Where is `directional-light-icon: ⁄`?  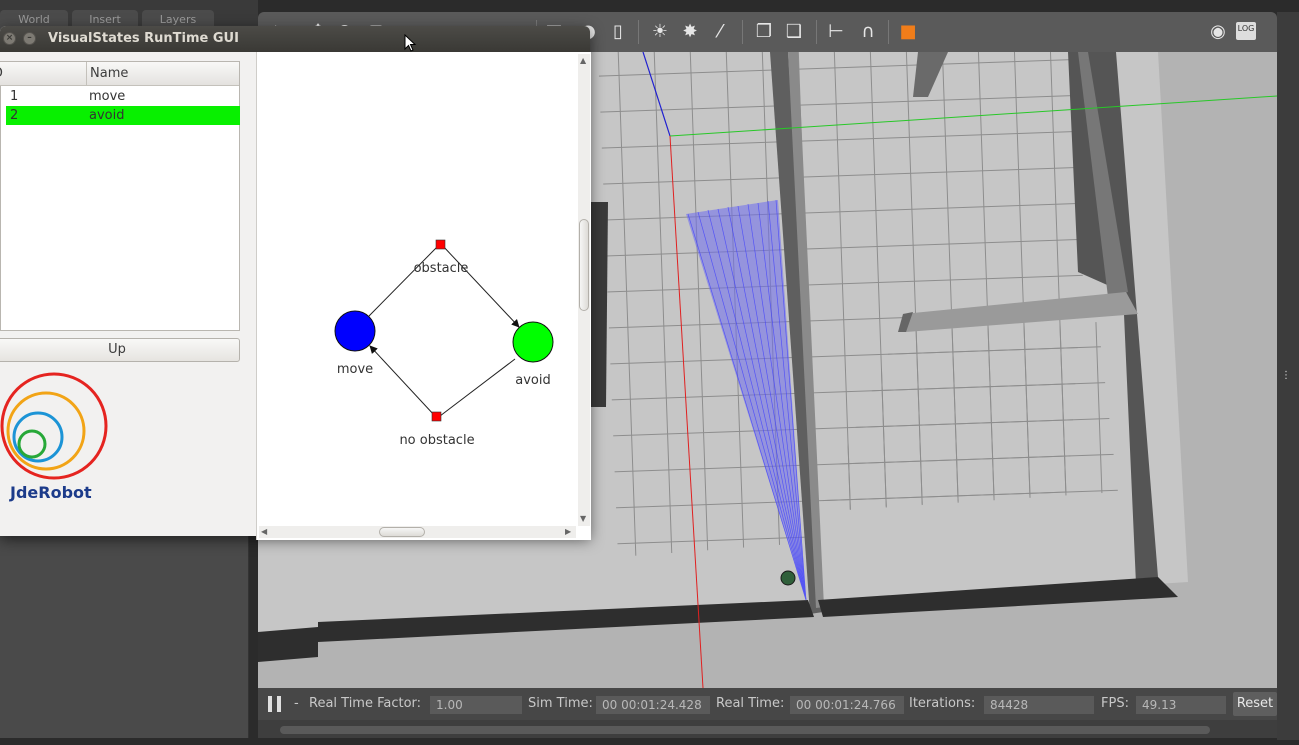 directional-light-icon: ⁄ is located at coordinates (720, 32).